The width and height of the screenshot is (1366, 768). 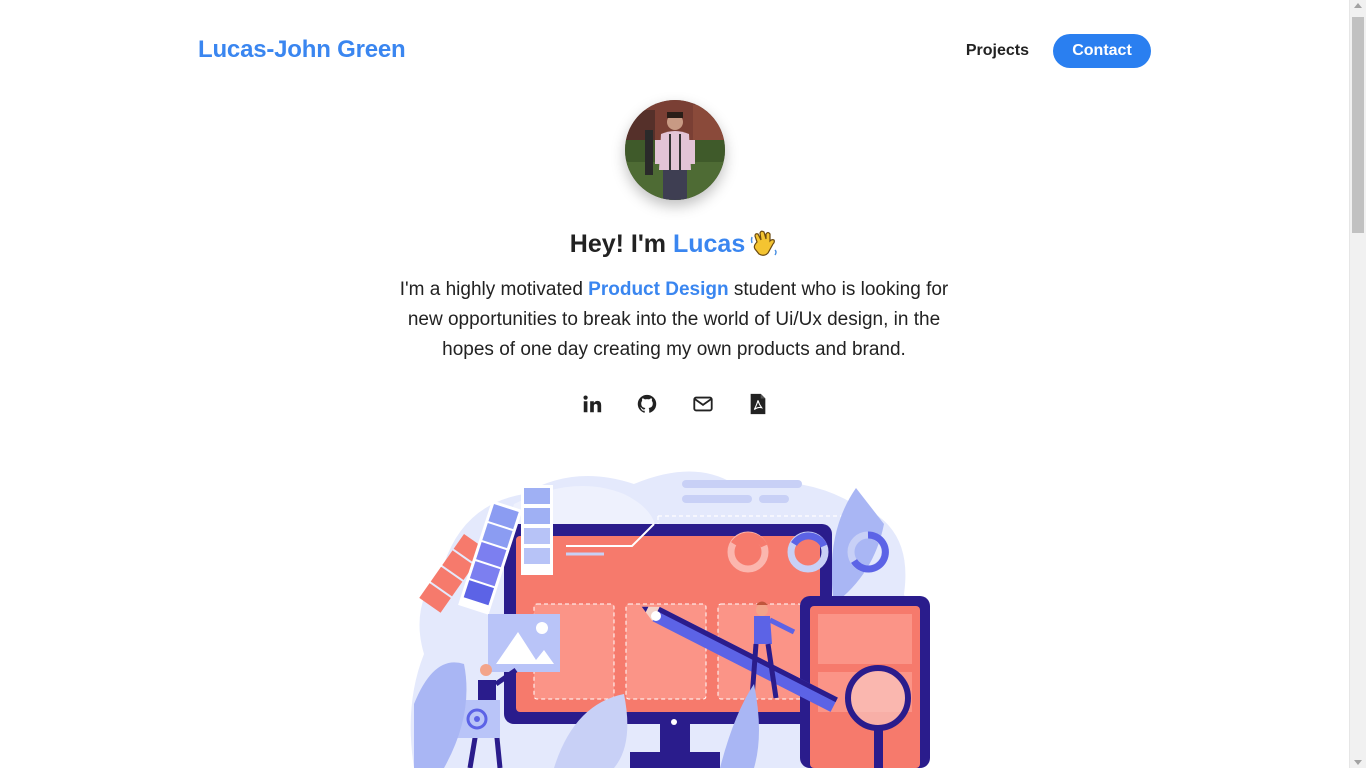 I want to click on top-nav: Projects Contact, so click(x=1058, y=51).